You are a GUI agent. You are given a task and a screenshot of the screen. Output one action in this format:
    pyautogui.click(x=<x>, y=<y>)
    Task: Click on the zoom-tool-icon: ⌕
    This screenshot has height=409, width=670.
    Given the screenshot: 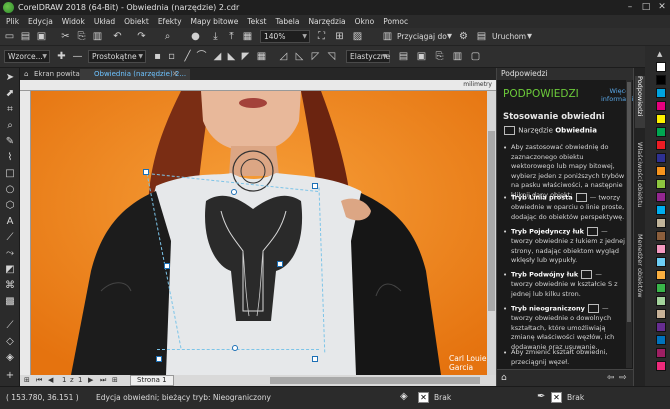 What is the action you would take?
    pyautogui.click(x=10, y=126)
    